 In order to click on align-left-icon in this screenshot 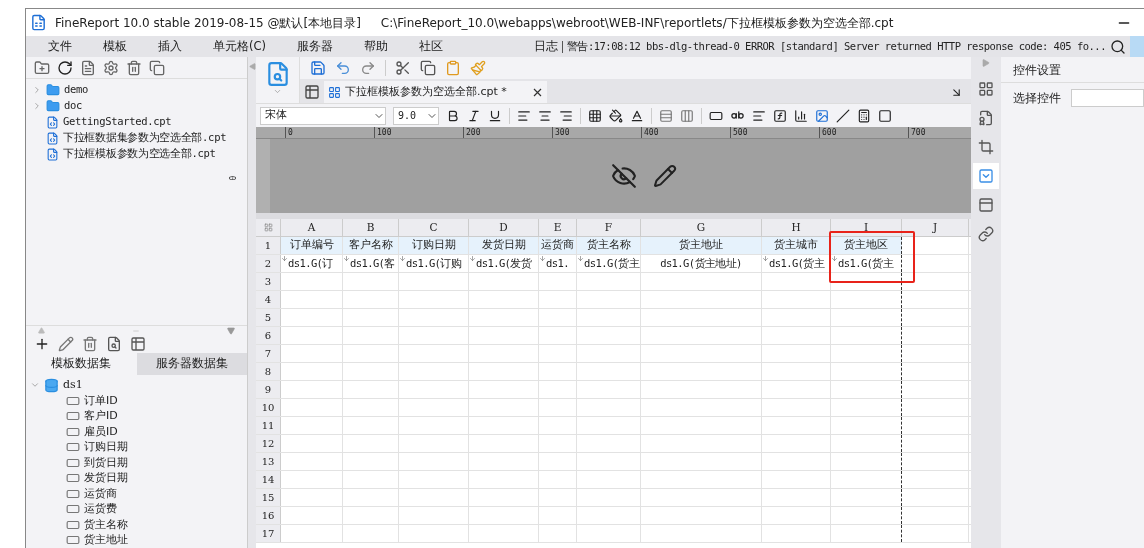, I will do `click(524, 115)`.